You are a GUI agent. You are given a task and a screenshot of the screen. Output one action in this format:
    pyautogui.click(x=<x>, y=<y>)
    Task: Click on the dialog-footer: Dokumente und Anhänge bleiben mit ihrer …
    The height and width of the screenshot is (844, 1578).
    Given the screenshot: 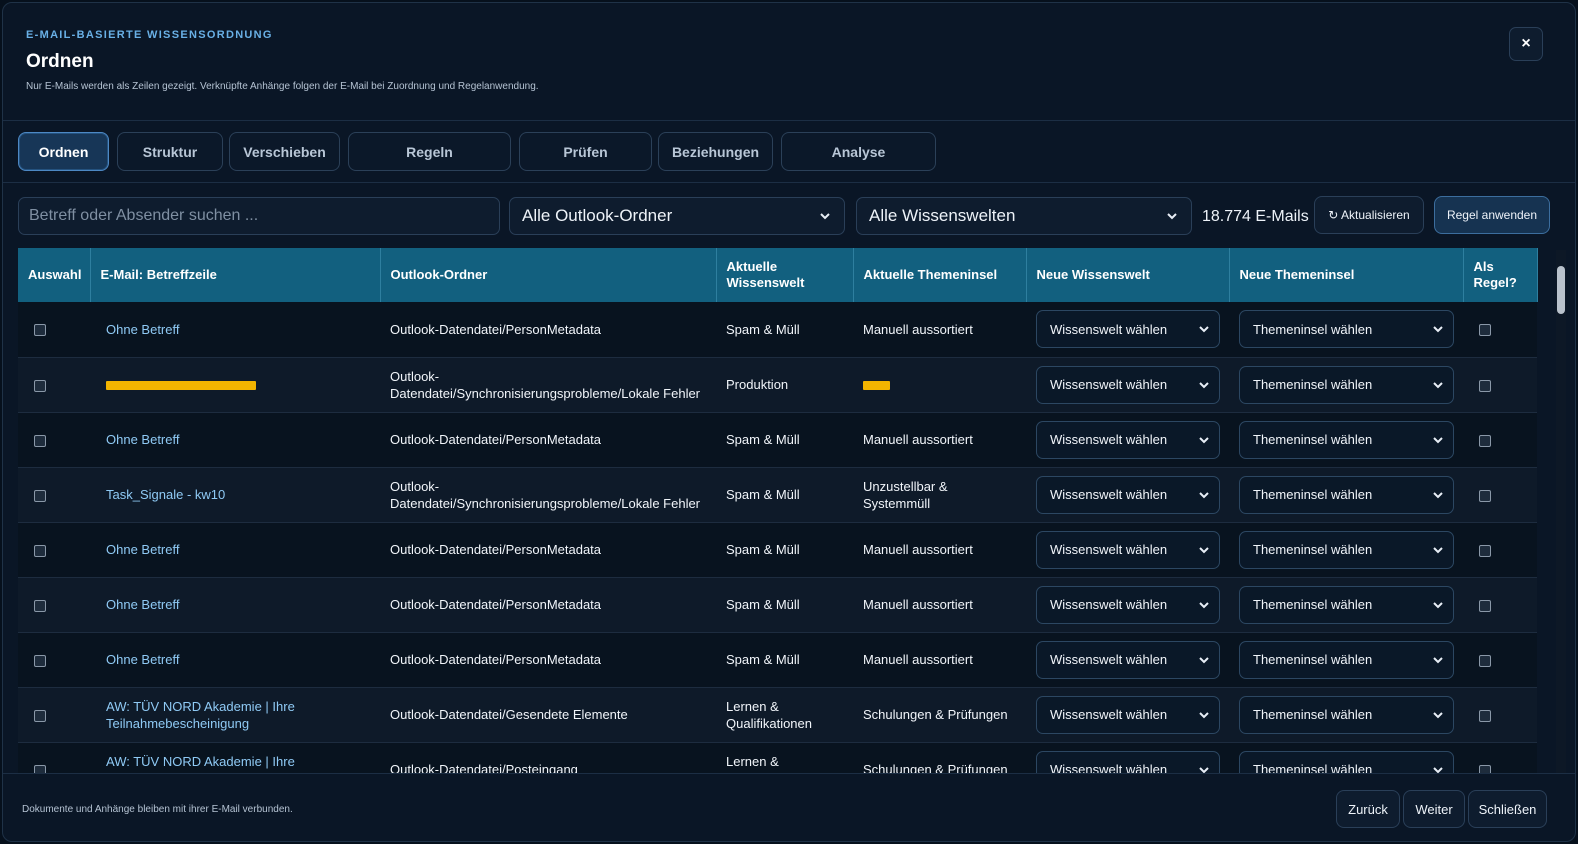 What is the action you would take?
    pyautogui.click(x=789, y=807)
    